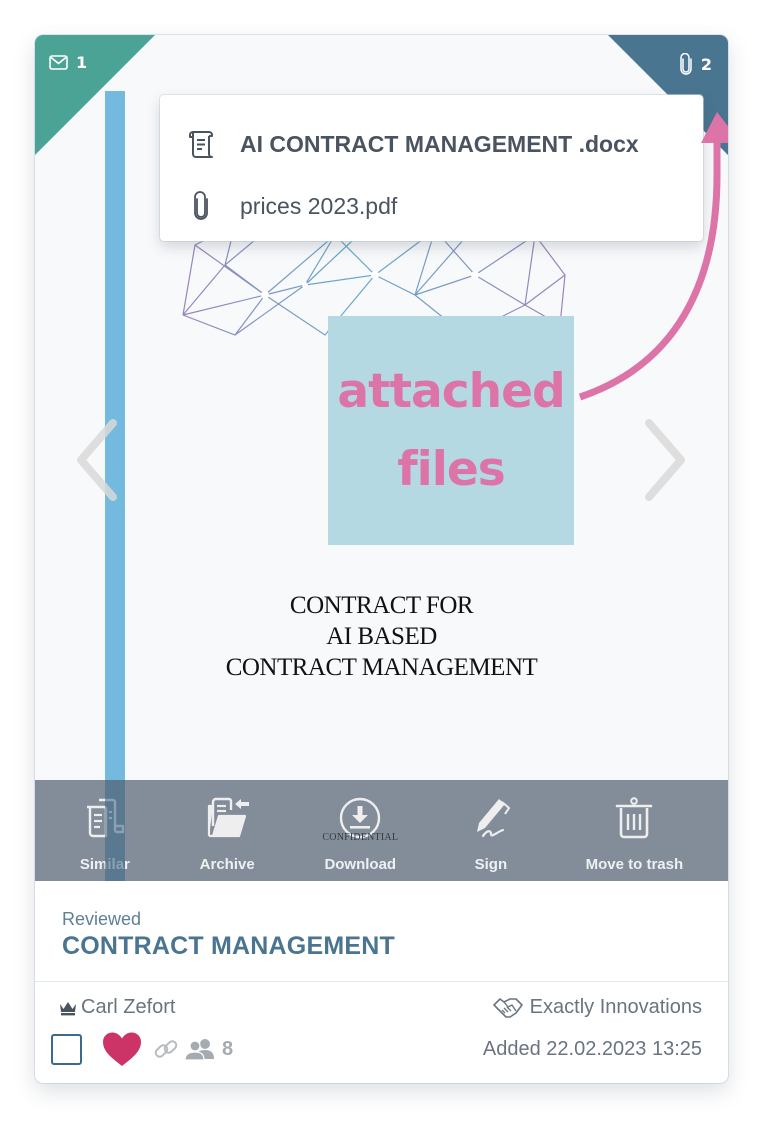 This screenshot has width=774, height=1128. Describe the element at coordinates (199, 1049) in the screenshot. I see `users-icon` at that location.